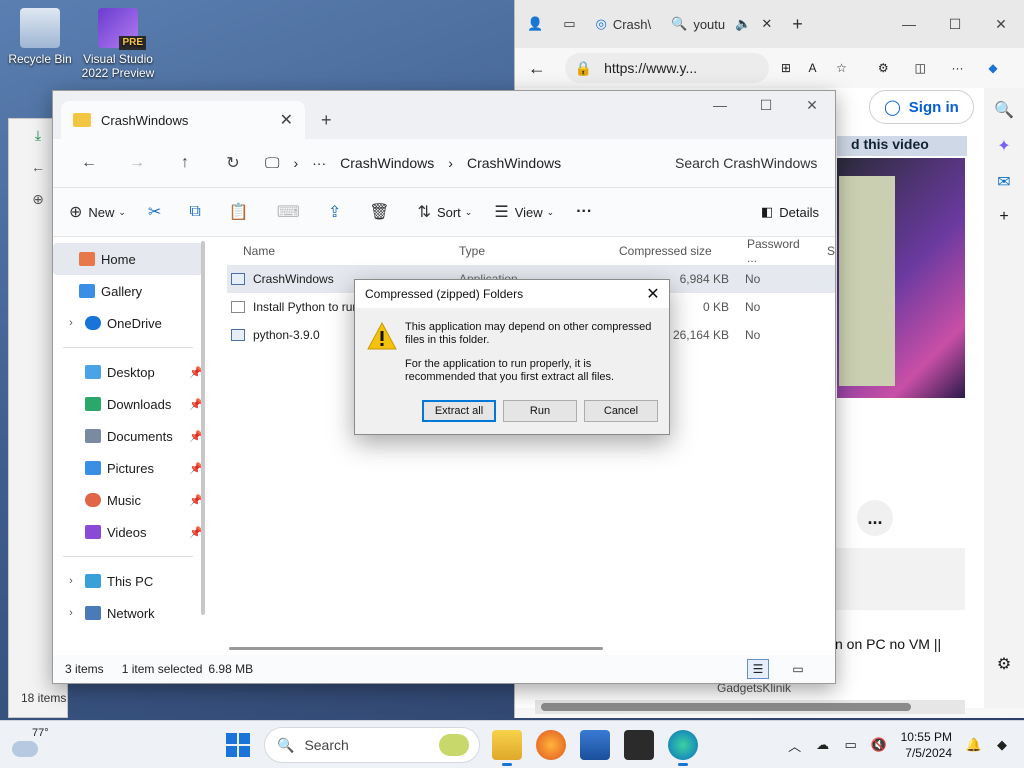 The width and height of the screenshot is (1024, 768). What do you see at coordinates (896, 68) in the screenshot?
I see `extensions-icon: ⚙` at bounding box center [896, 68].